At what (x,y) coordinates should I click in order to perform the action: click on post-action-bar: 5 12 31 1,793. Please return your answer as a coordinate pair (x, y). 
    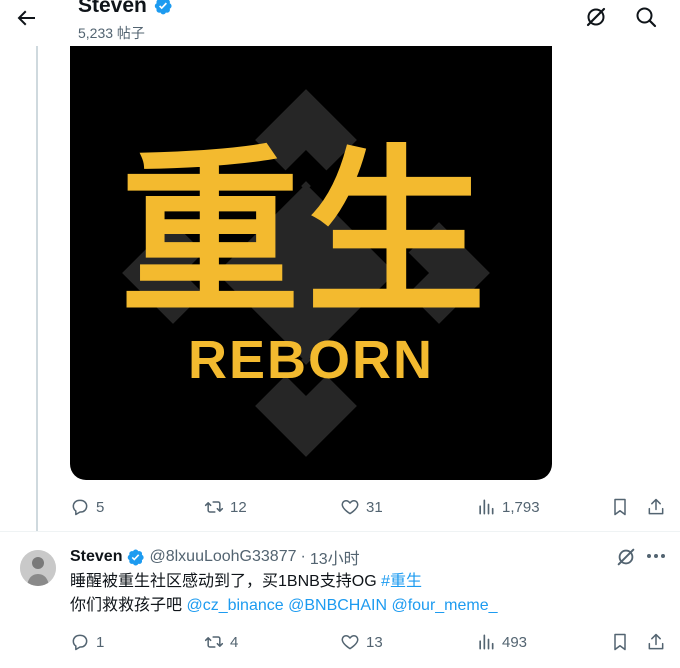
    Looking at the image, I should click on (370, 507).